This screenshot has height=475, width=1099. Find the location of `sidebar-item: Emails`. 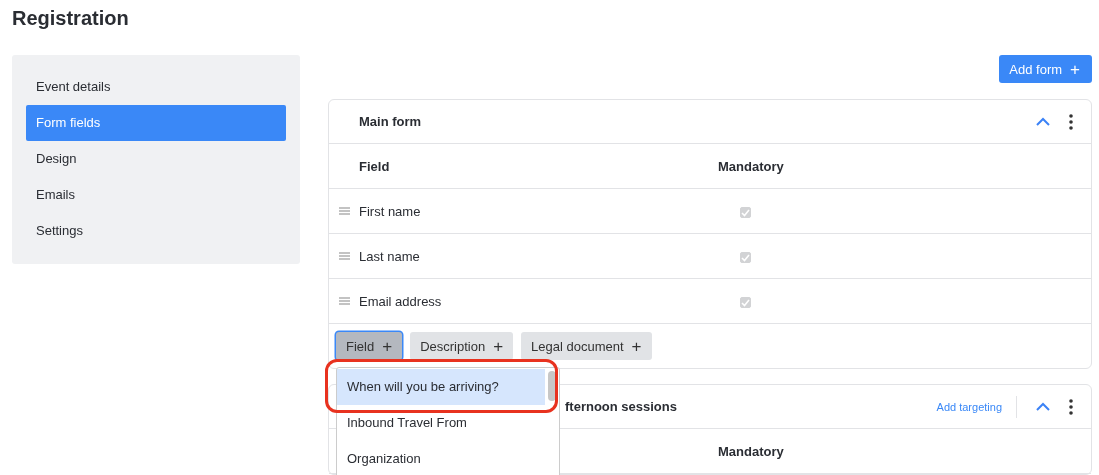

sidebar-item: Emails is located at coordinates (156, 195).